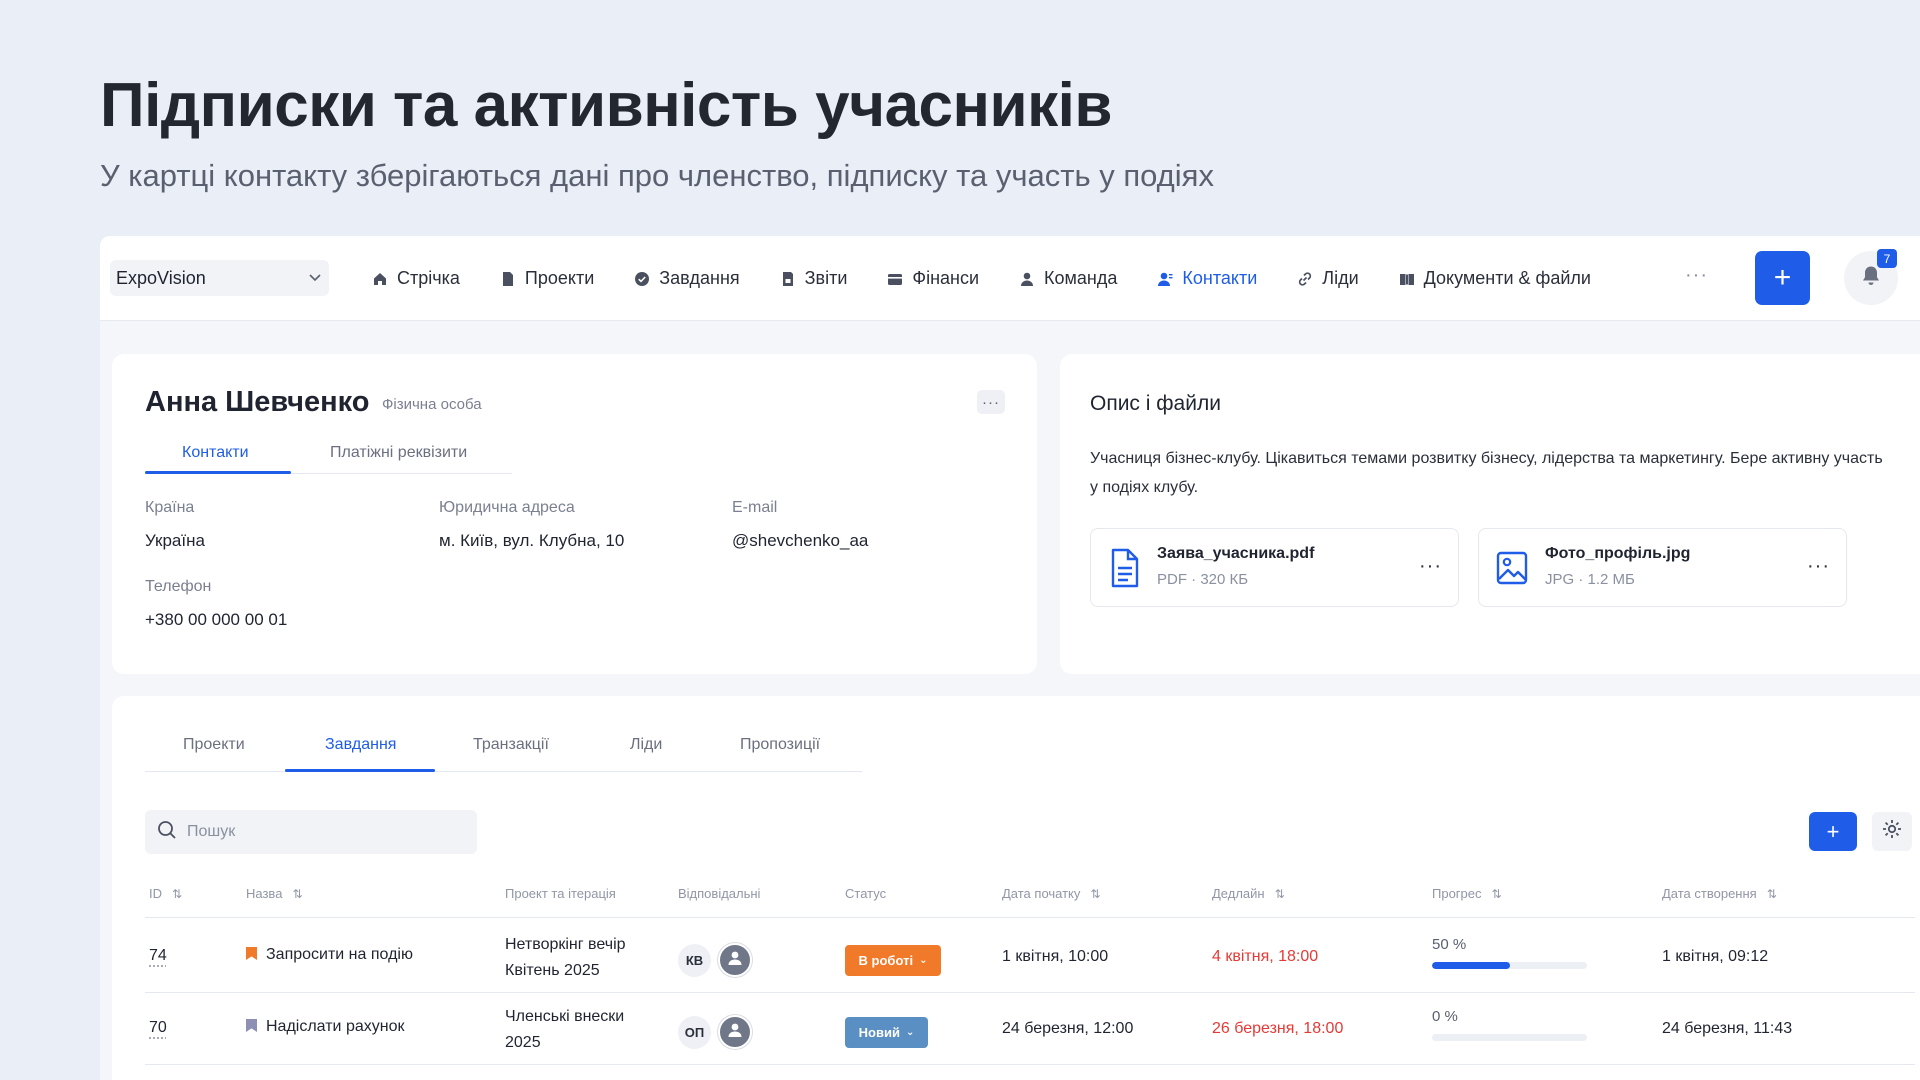 This screenshot has width=1920, height=1080. I want to click on task-start-date: 1 квітня, 10:00, so click(1055, 956).